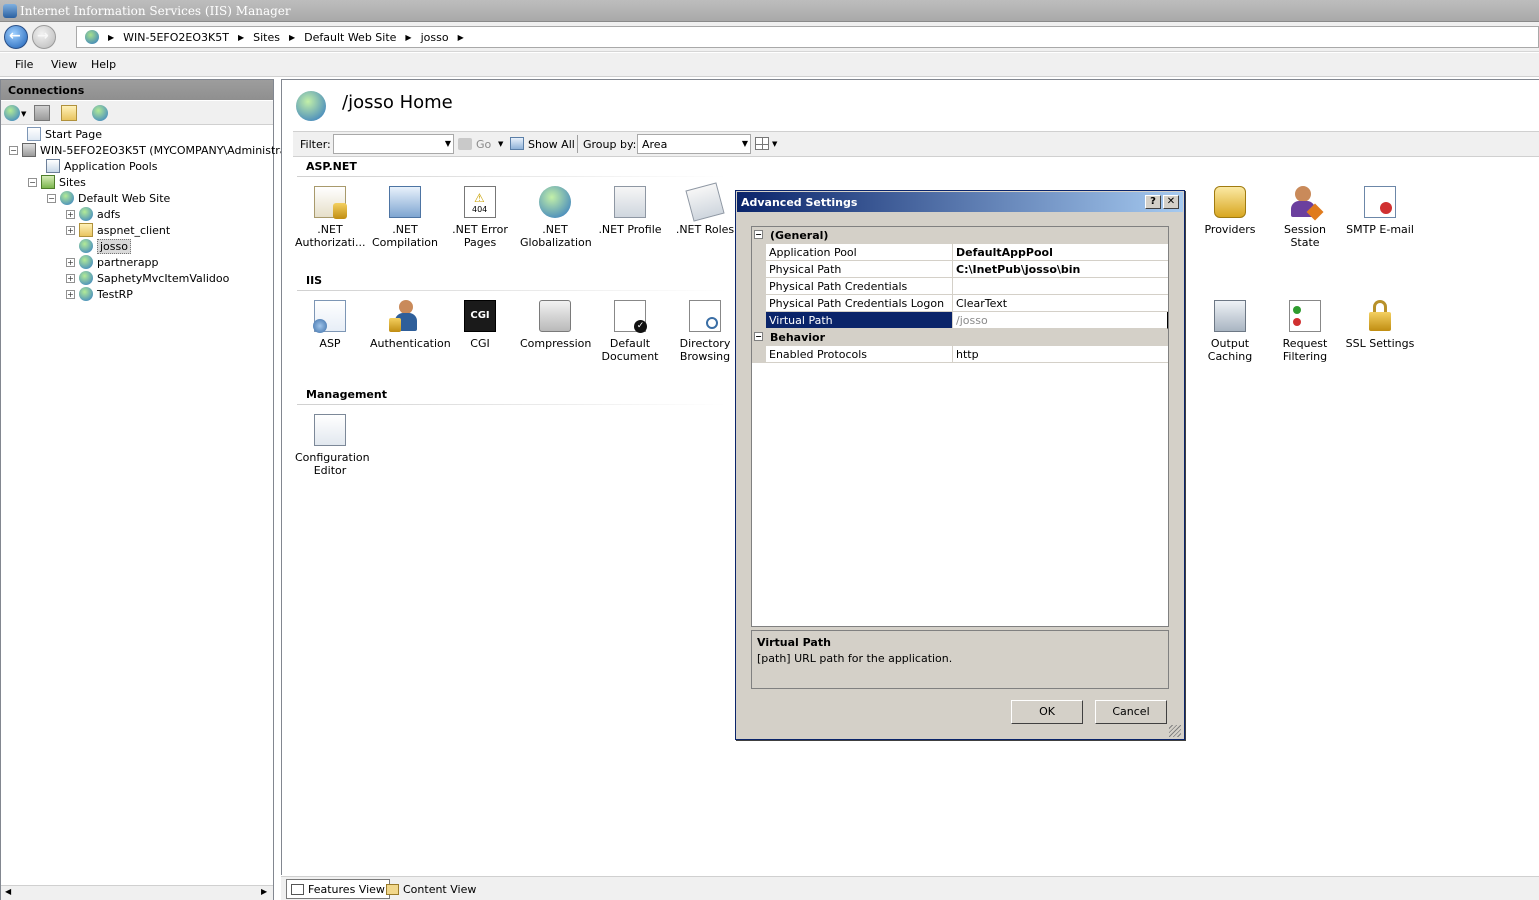 Image resolution: width=1539 pixels, height=900 pixels. Describe the element at coordinates (1175, 731) in the screenshot. I see `resize-grip-icon` at that location.